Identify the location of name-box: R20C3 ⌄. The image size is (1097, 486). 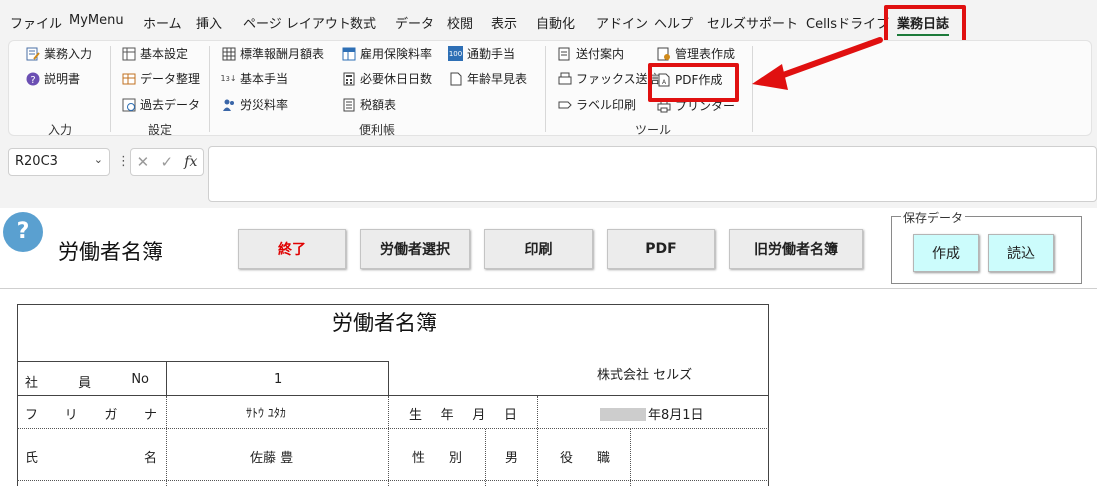
(59, 162).